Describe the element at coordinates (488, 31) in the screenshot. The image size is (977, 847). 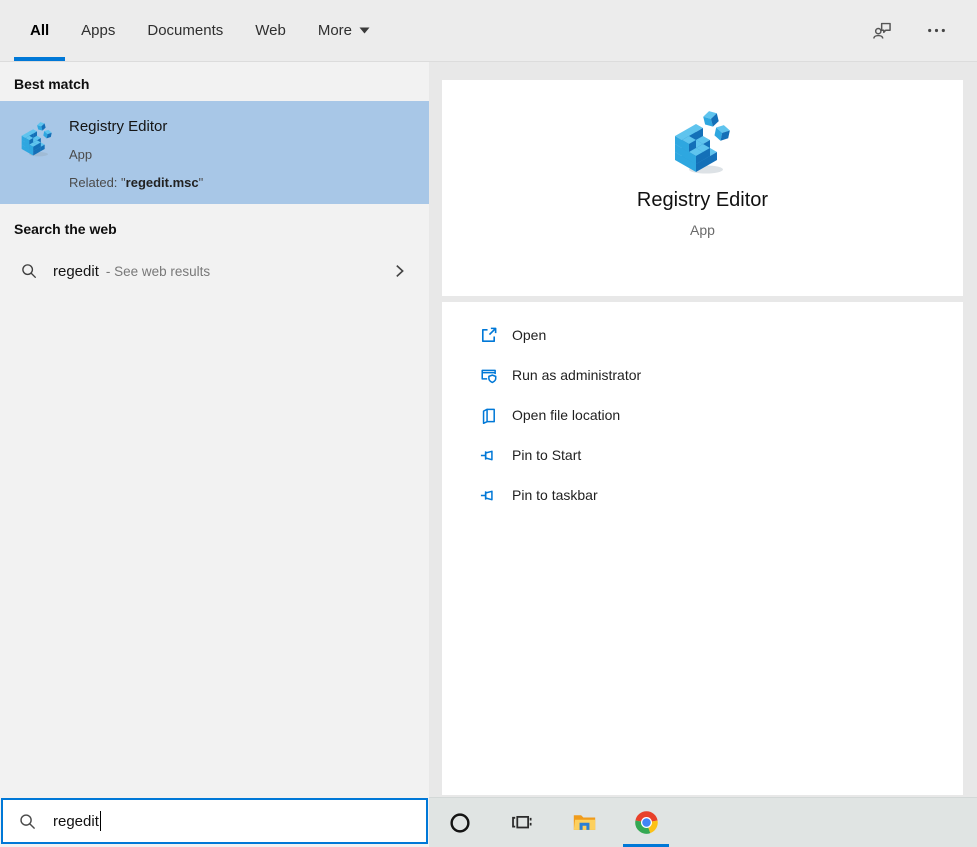
I see `search-filter-bar: All Apps Documents Web More` at that location.